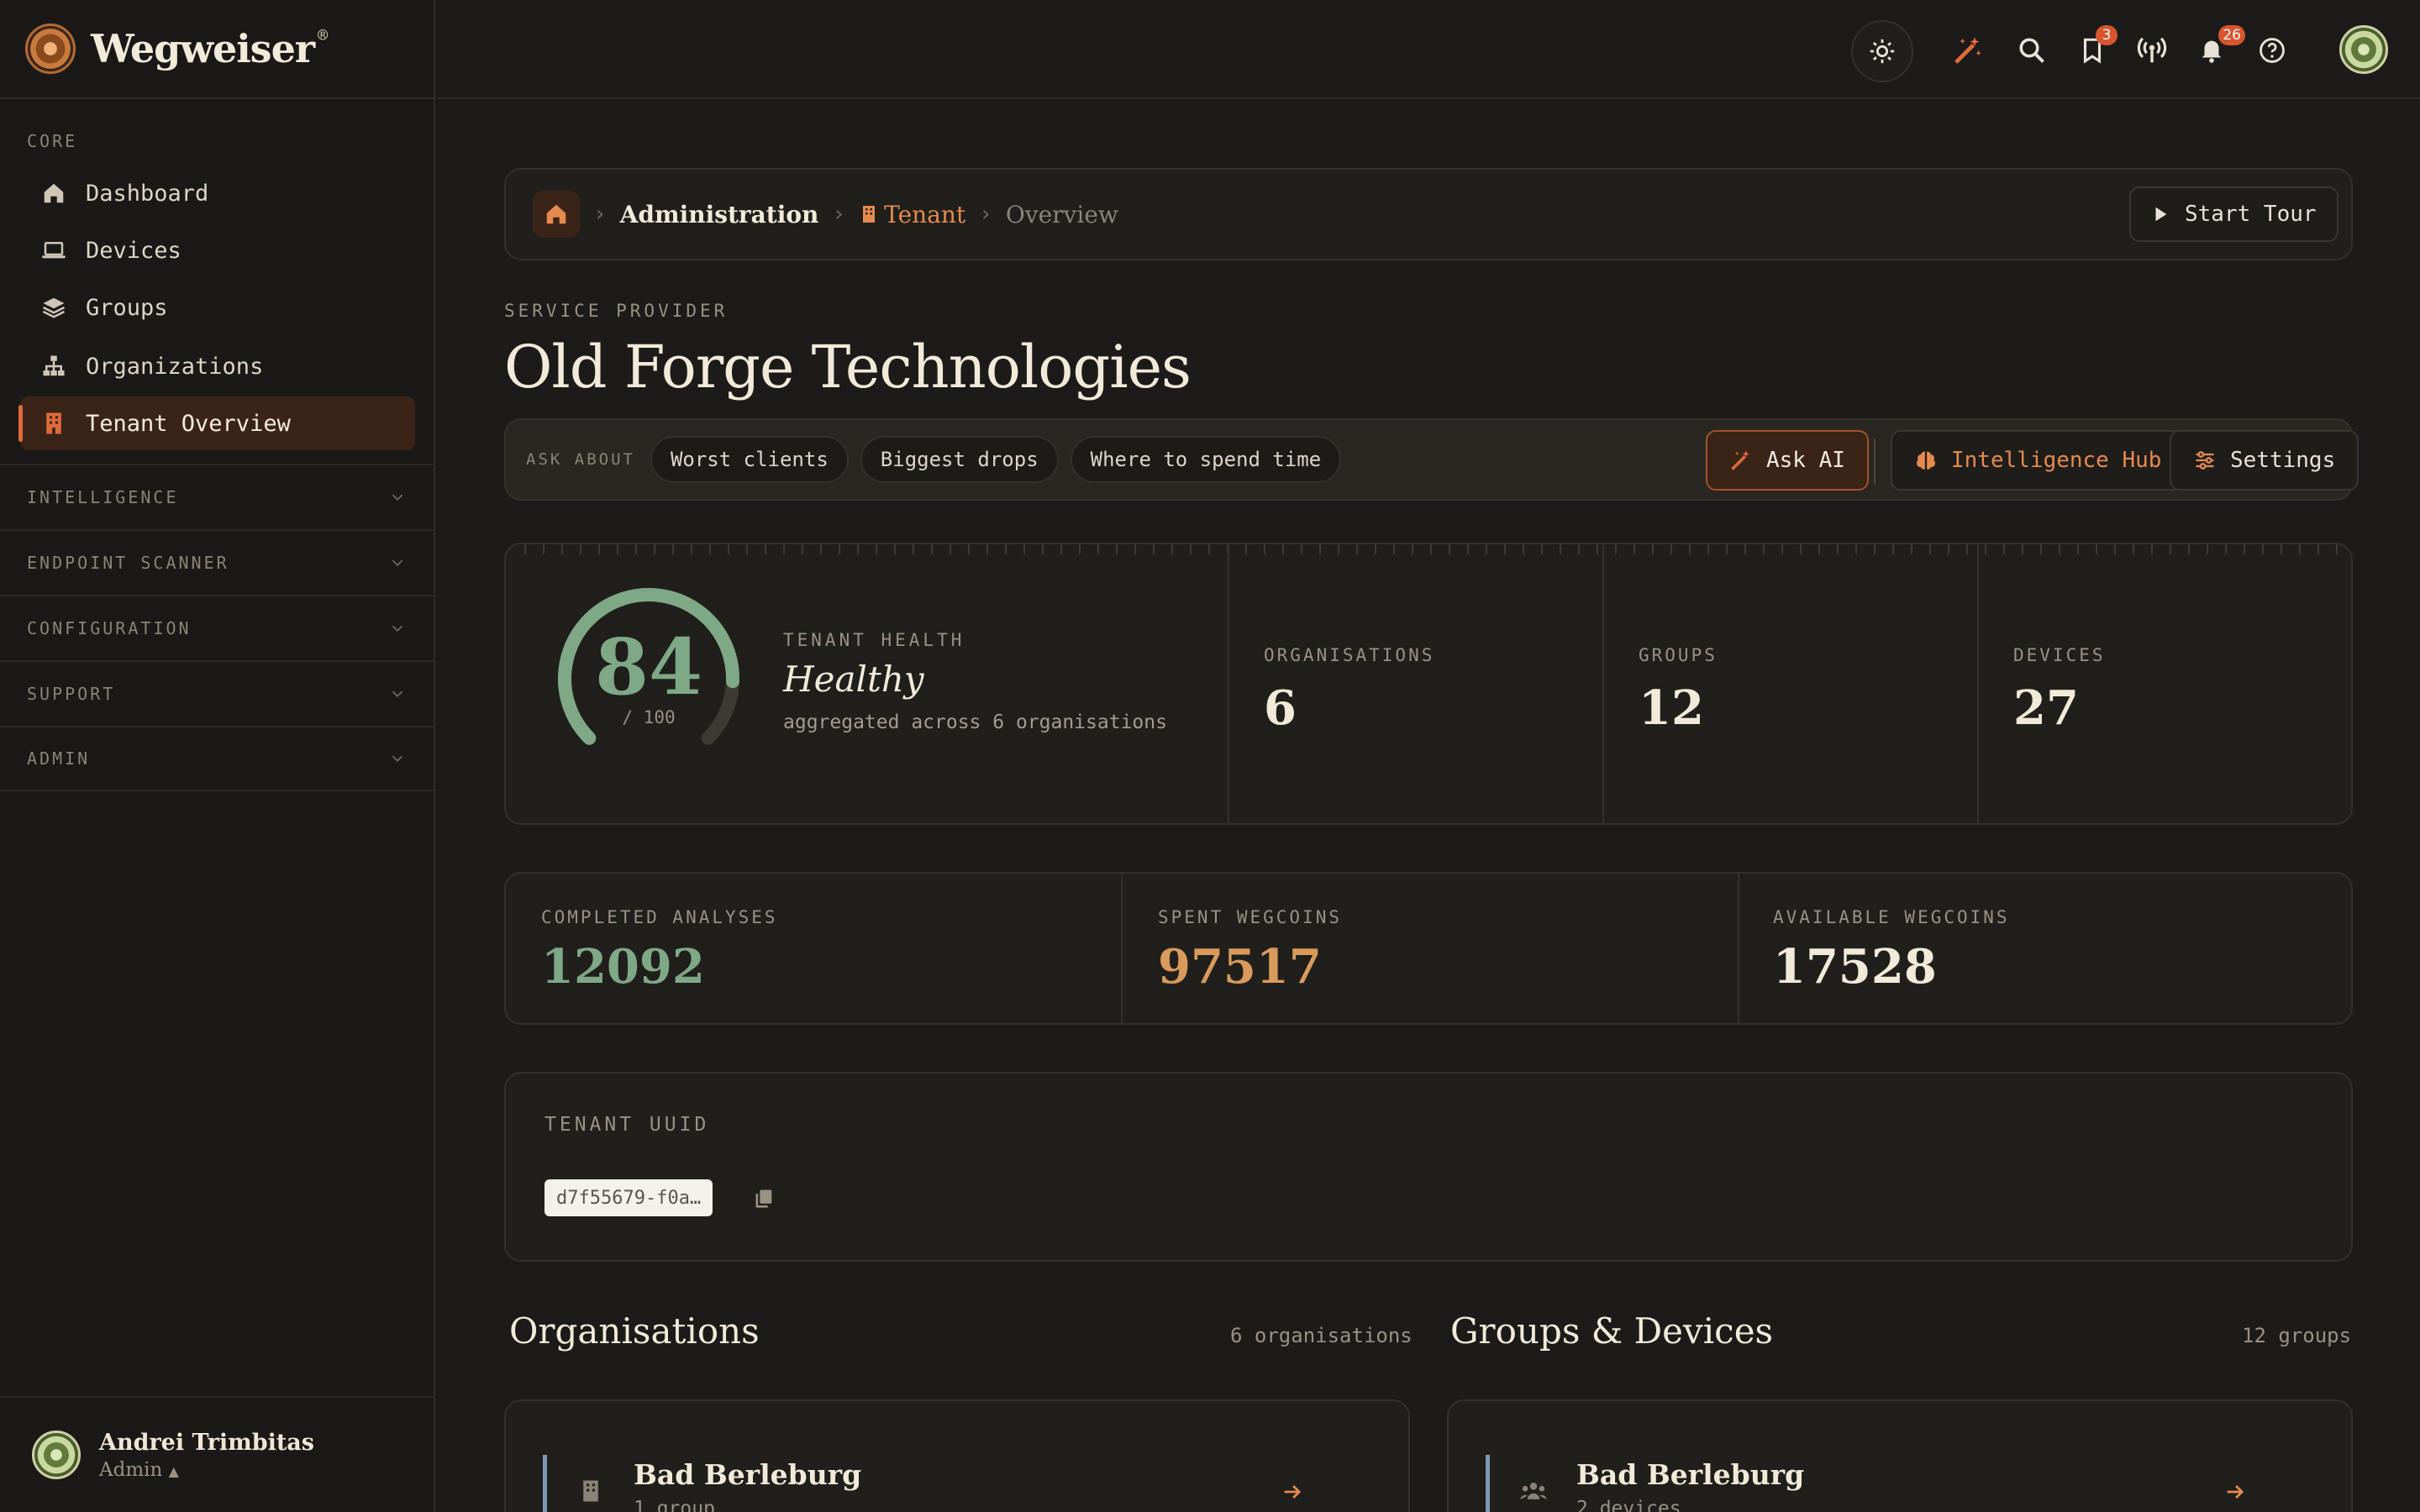  I want to click on brain-icon, so click(1926, 460).